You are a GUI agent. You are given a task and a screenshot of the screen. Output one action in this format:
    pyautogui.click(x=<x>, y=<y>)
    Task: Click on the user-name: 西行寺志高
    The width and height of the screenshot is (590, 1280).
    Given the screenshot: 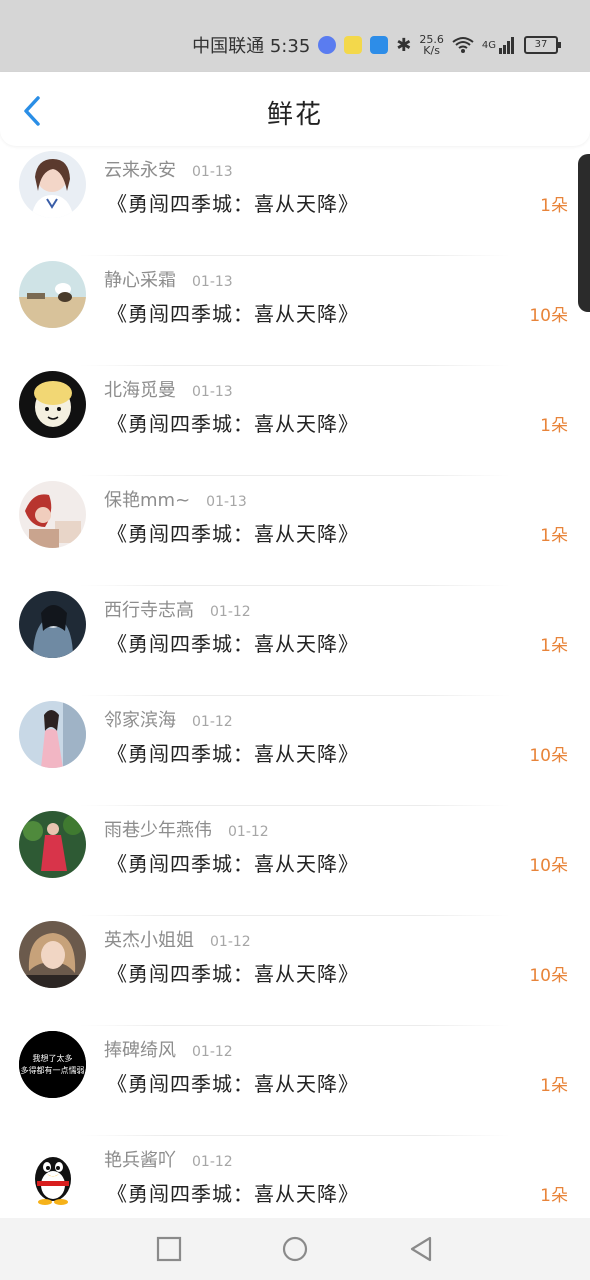 What is the action you would take?
    pyautogui.click(x=149, y=610)
    